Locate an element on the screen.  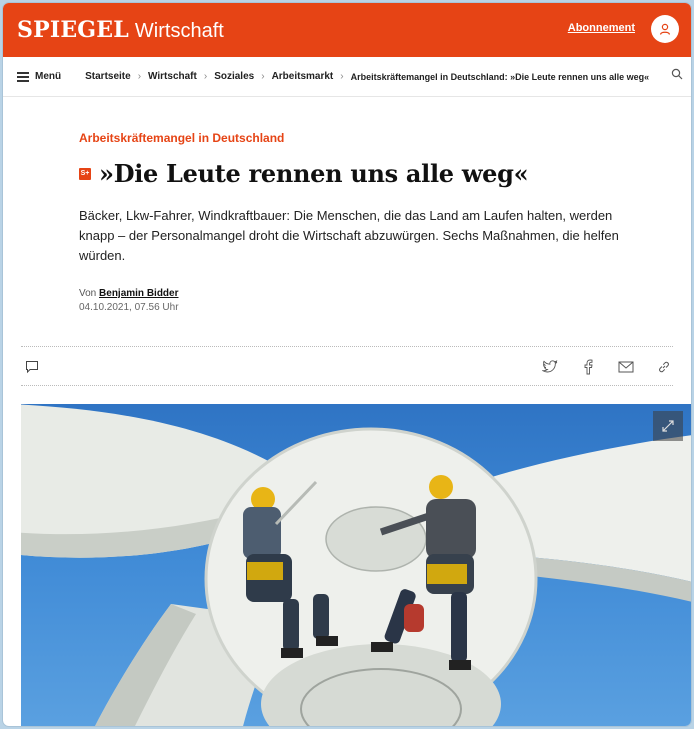
share-icons is located at coordinates (607, 367).